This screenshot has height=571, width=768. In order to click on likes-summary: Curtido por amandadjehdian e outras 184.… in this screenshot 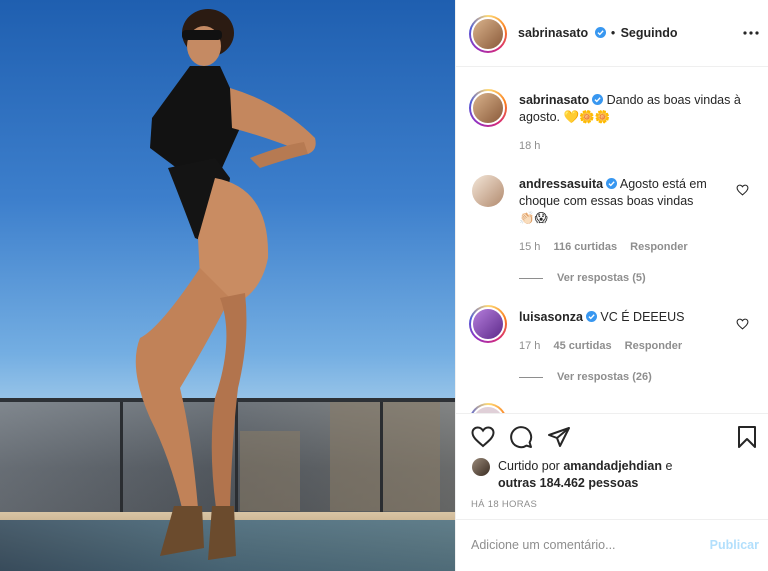, I will do `click(628, 475)`.